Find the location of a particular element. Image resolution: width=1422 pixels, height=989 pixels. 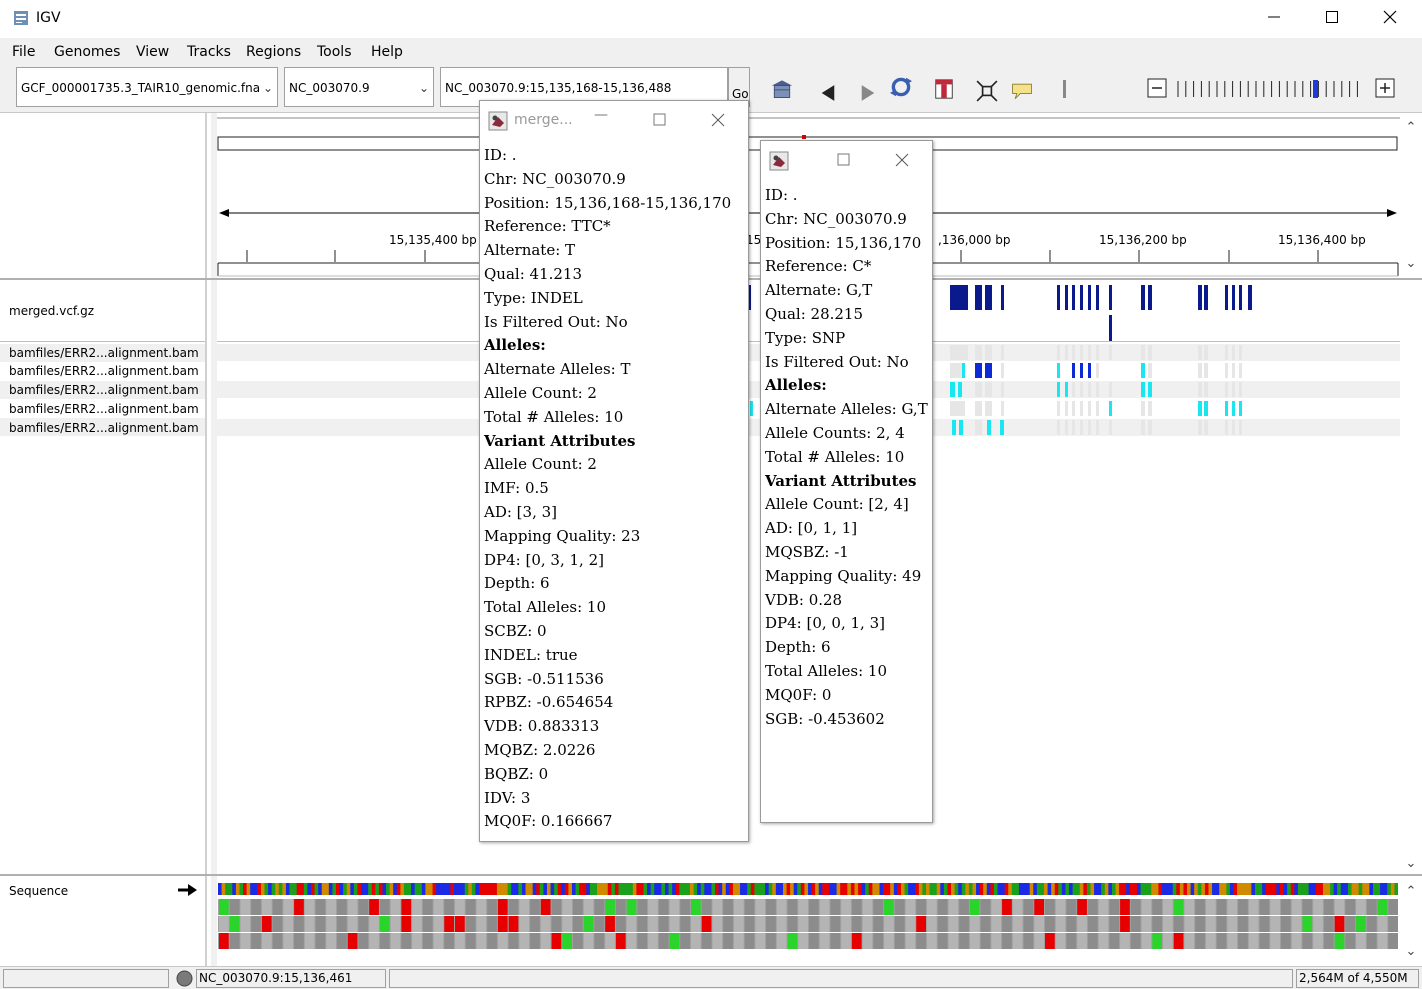

zoom-slider-thumb is located at coordinates (1315, 89).